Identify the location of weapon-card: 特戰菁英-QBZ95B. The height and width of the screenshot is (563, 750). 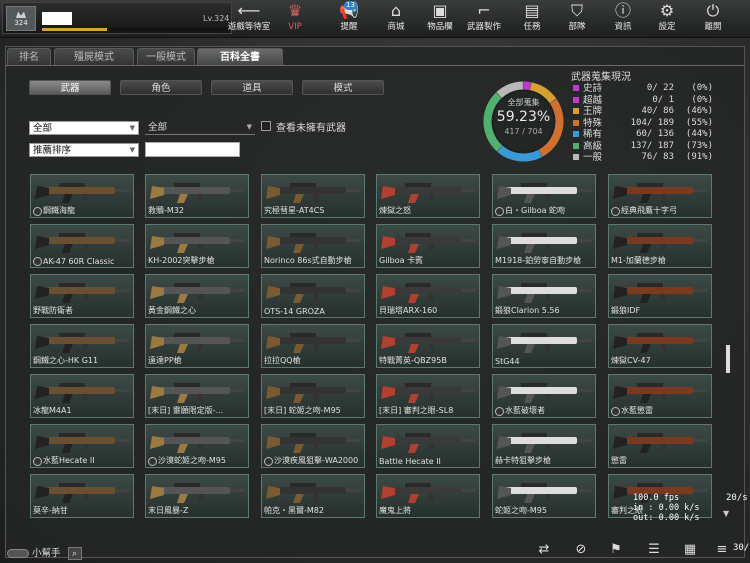
(428, 346).